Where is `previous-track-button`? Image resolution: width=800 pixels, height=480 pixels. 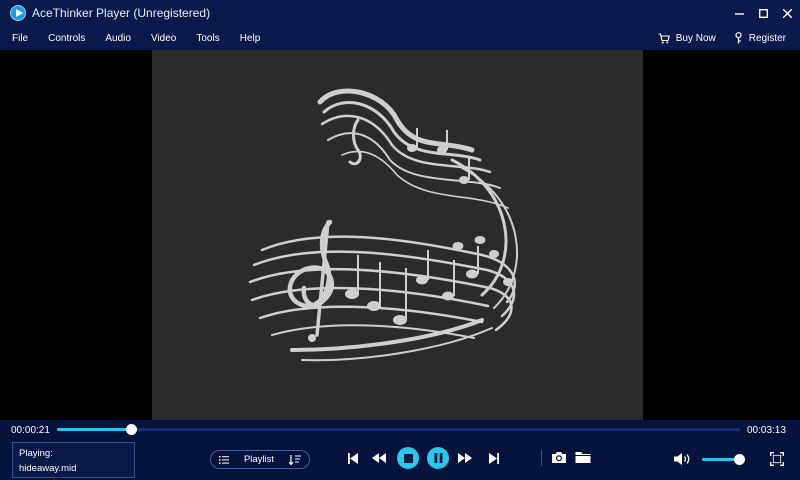
previous-track-button is located at coordinates (353, 458).